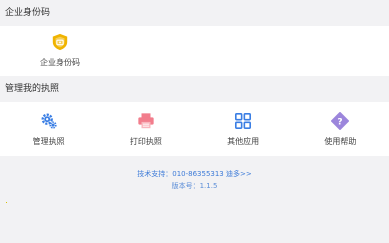  I want to click on manage-license-label: 管理执照, so click(48, 141).